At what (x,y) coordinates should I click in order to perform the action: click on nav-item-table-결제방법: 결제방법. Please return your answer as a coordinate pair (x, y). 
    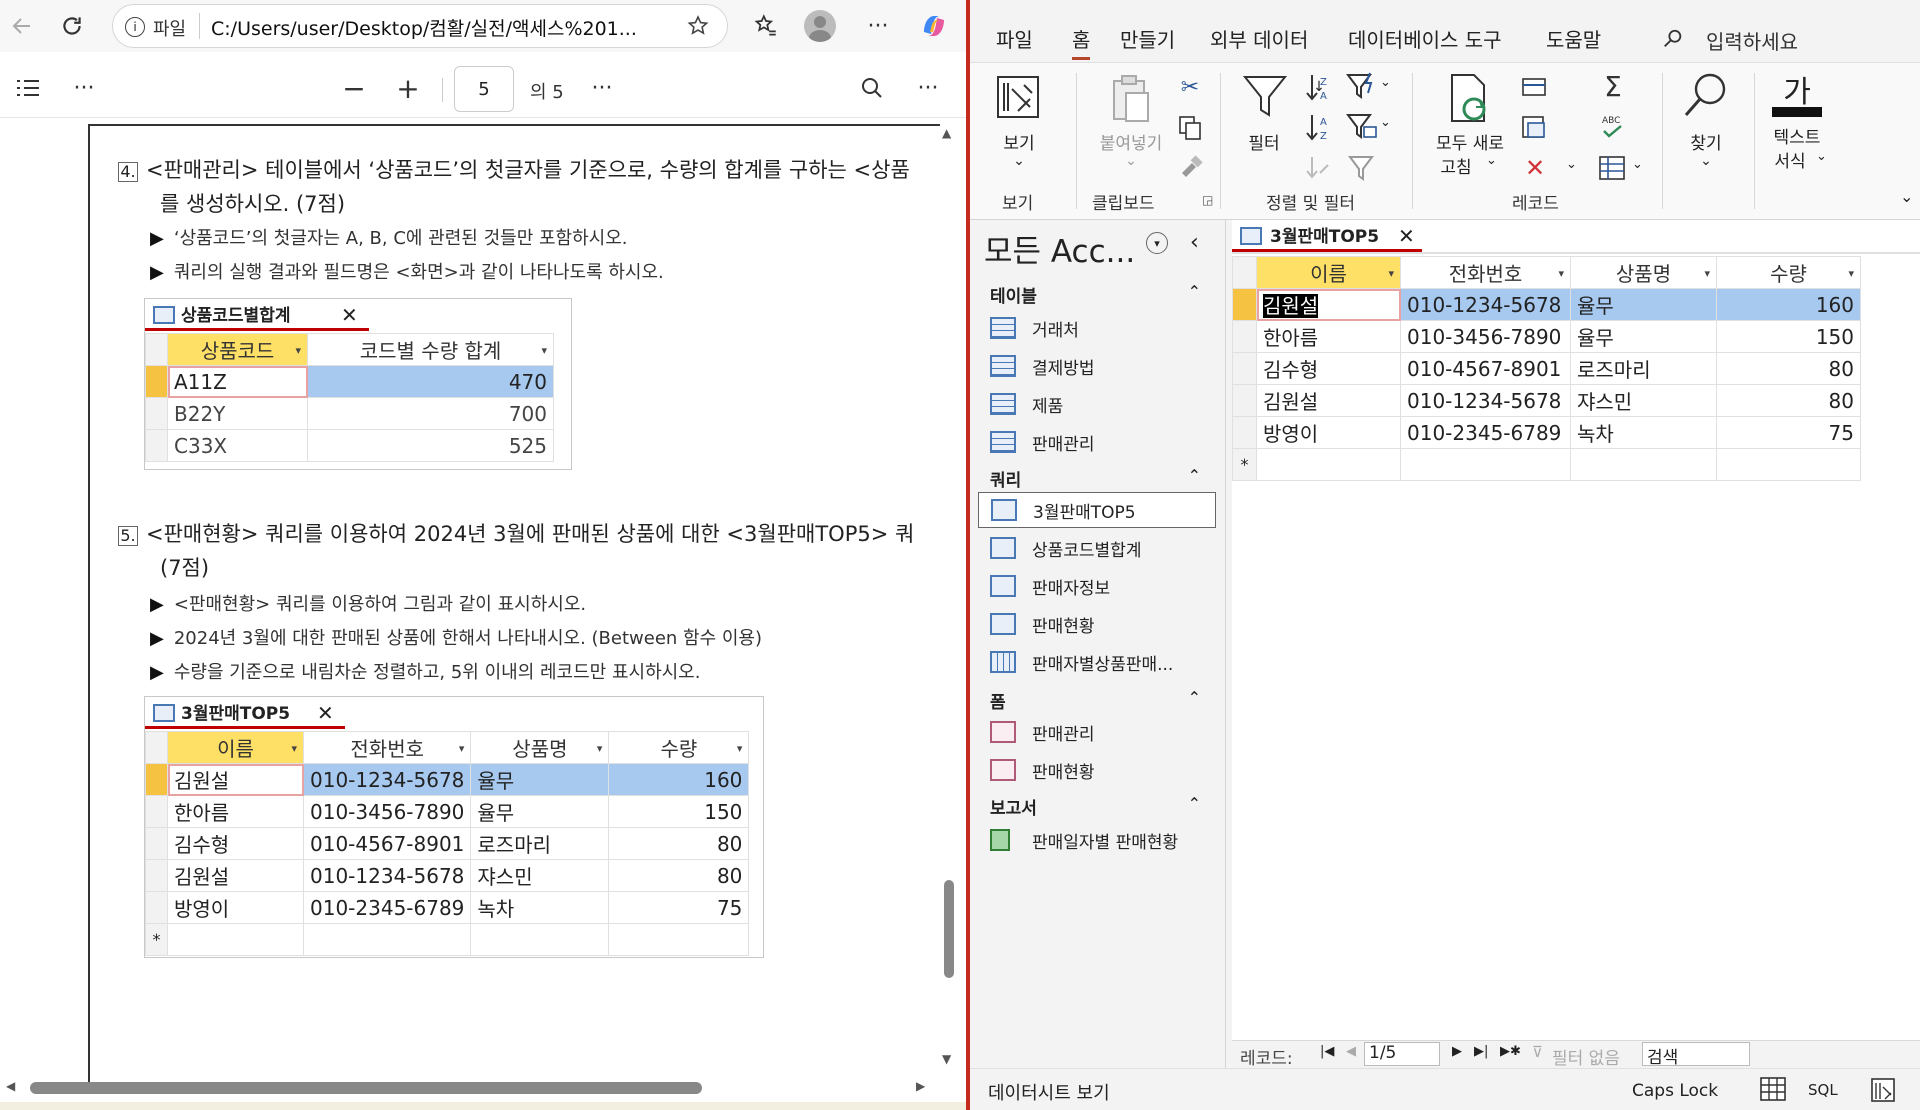
    Looking at the image, I should click on (1106, 366).